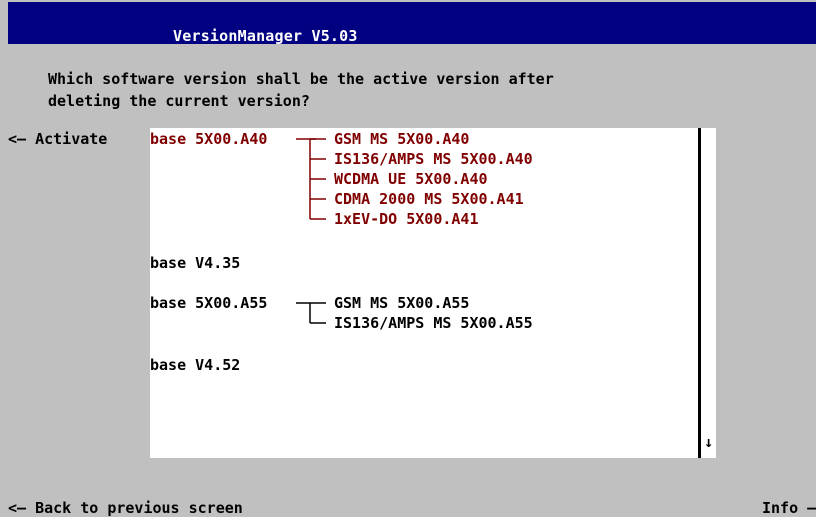 This screenshot has width=816, height=517. What do you see at coordinates (195, 365) in the screenshot?
I see `version-base-label: base V4.52` at bounding box center [195, 365].